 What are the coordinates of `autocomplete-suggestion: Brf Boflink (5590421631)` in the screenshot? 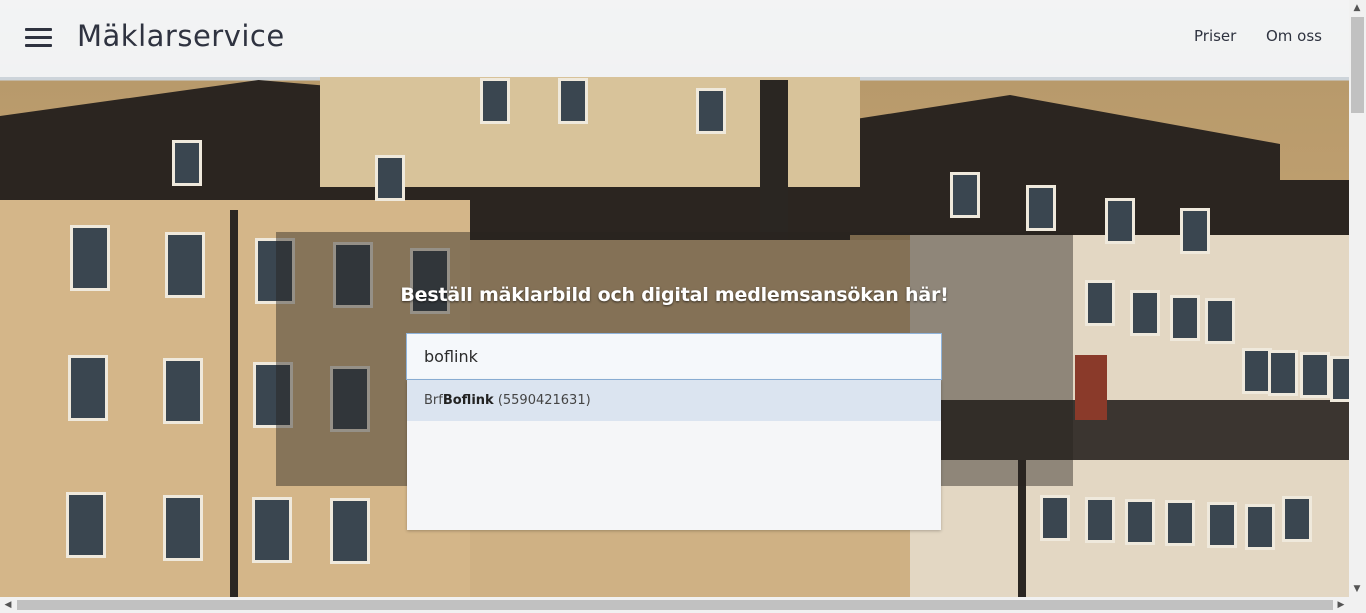 It's located at (674, 400).